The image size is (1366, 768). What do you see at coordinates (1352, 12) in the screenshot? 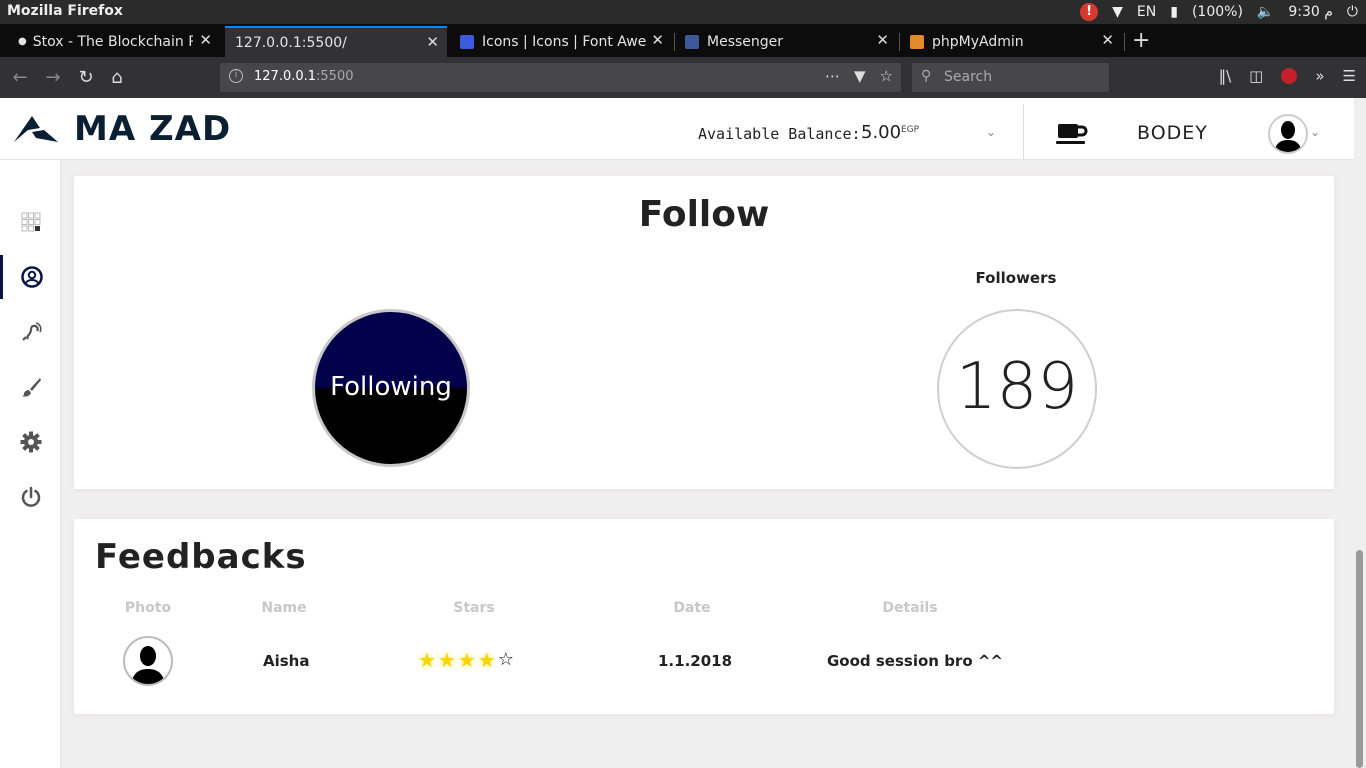
I see `power-menu-icon: ⏻` at bounding box center [1352, 12].